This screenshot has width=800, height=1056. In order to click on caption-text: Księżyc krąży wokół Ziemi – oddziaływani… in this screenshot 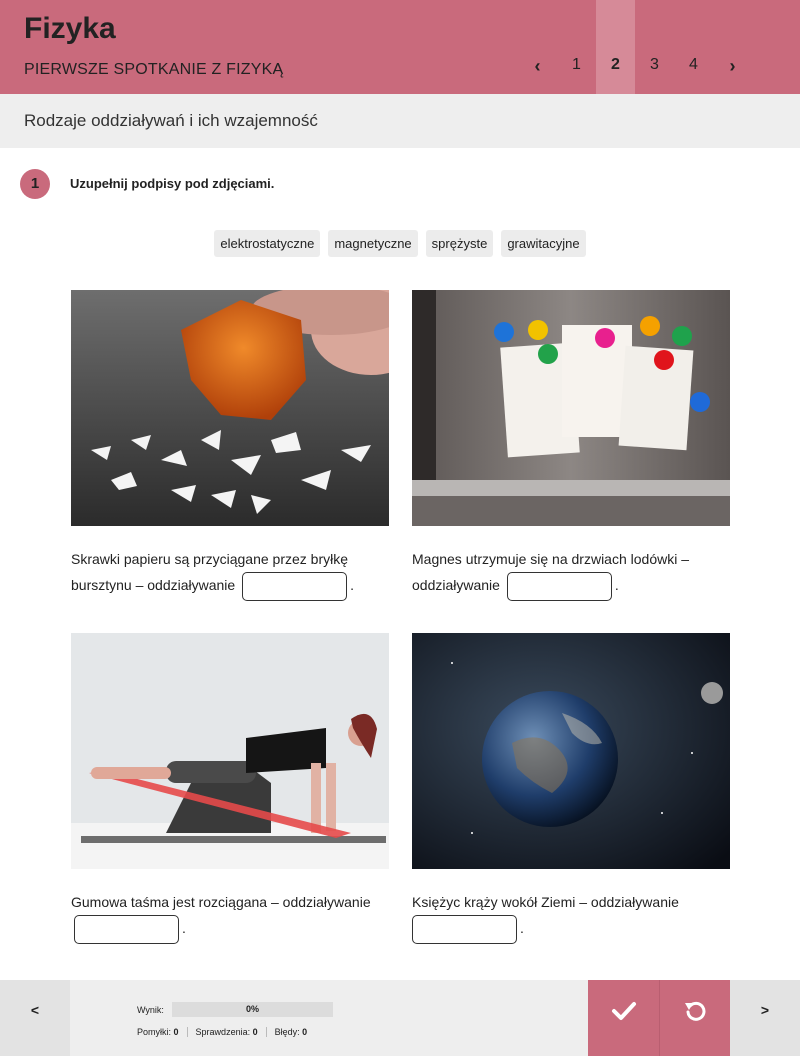, I will do `click(545, 902)`.